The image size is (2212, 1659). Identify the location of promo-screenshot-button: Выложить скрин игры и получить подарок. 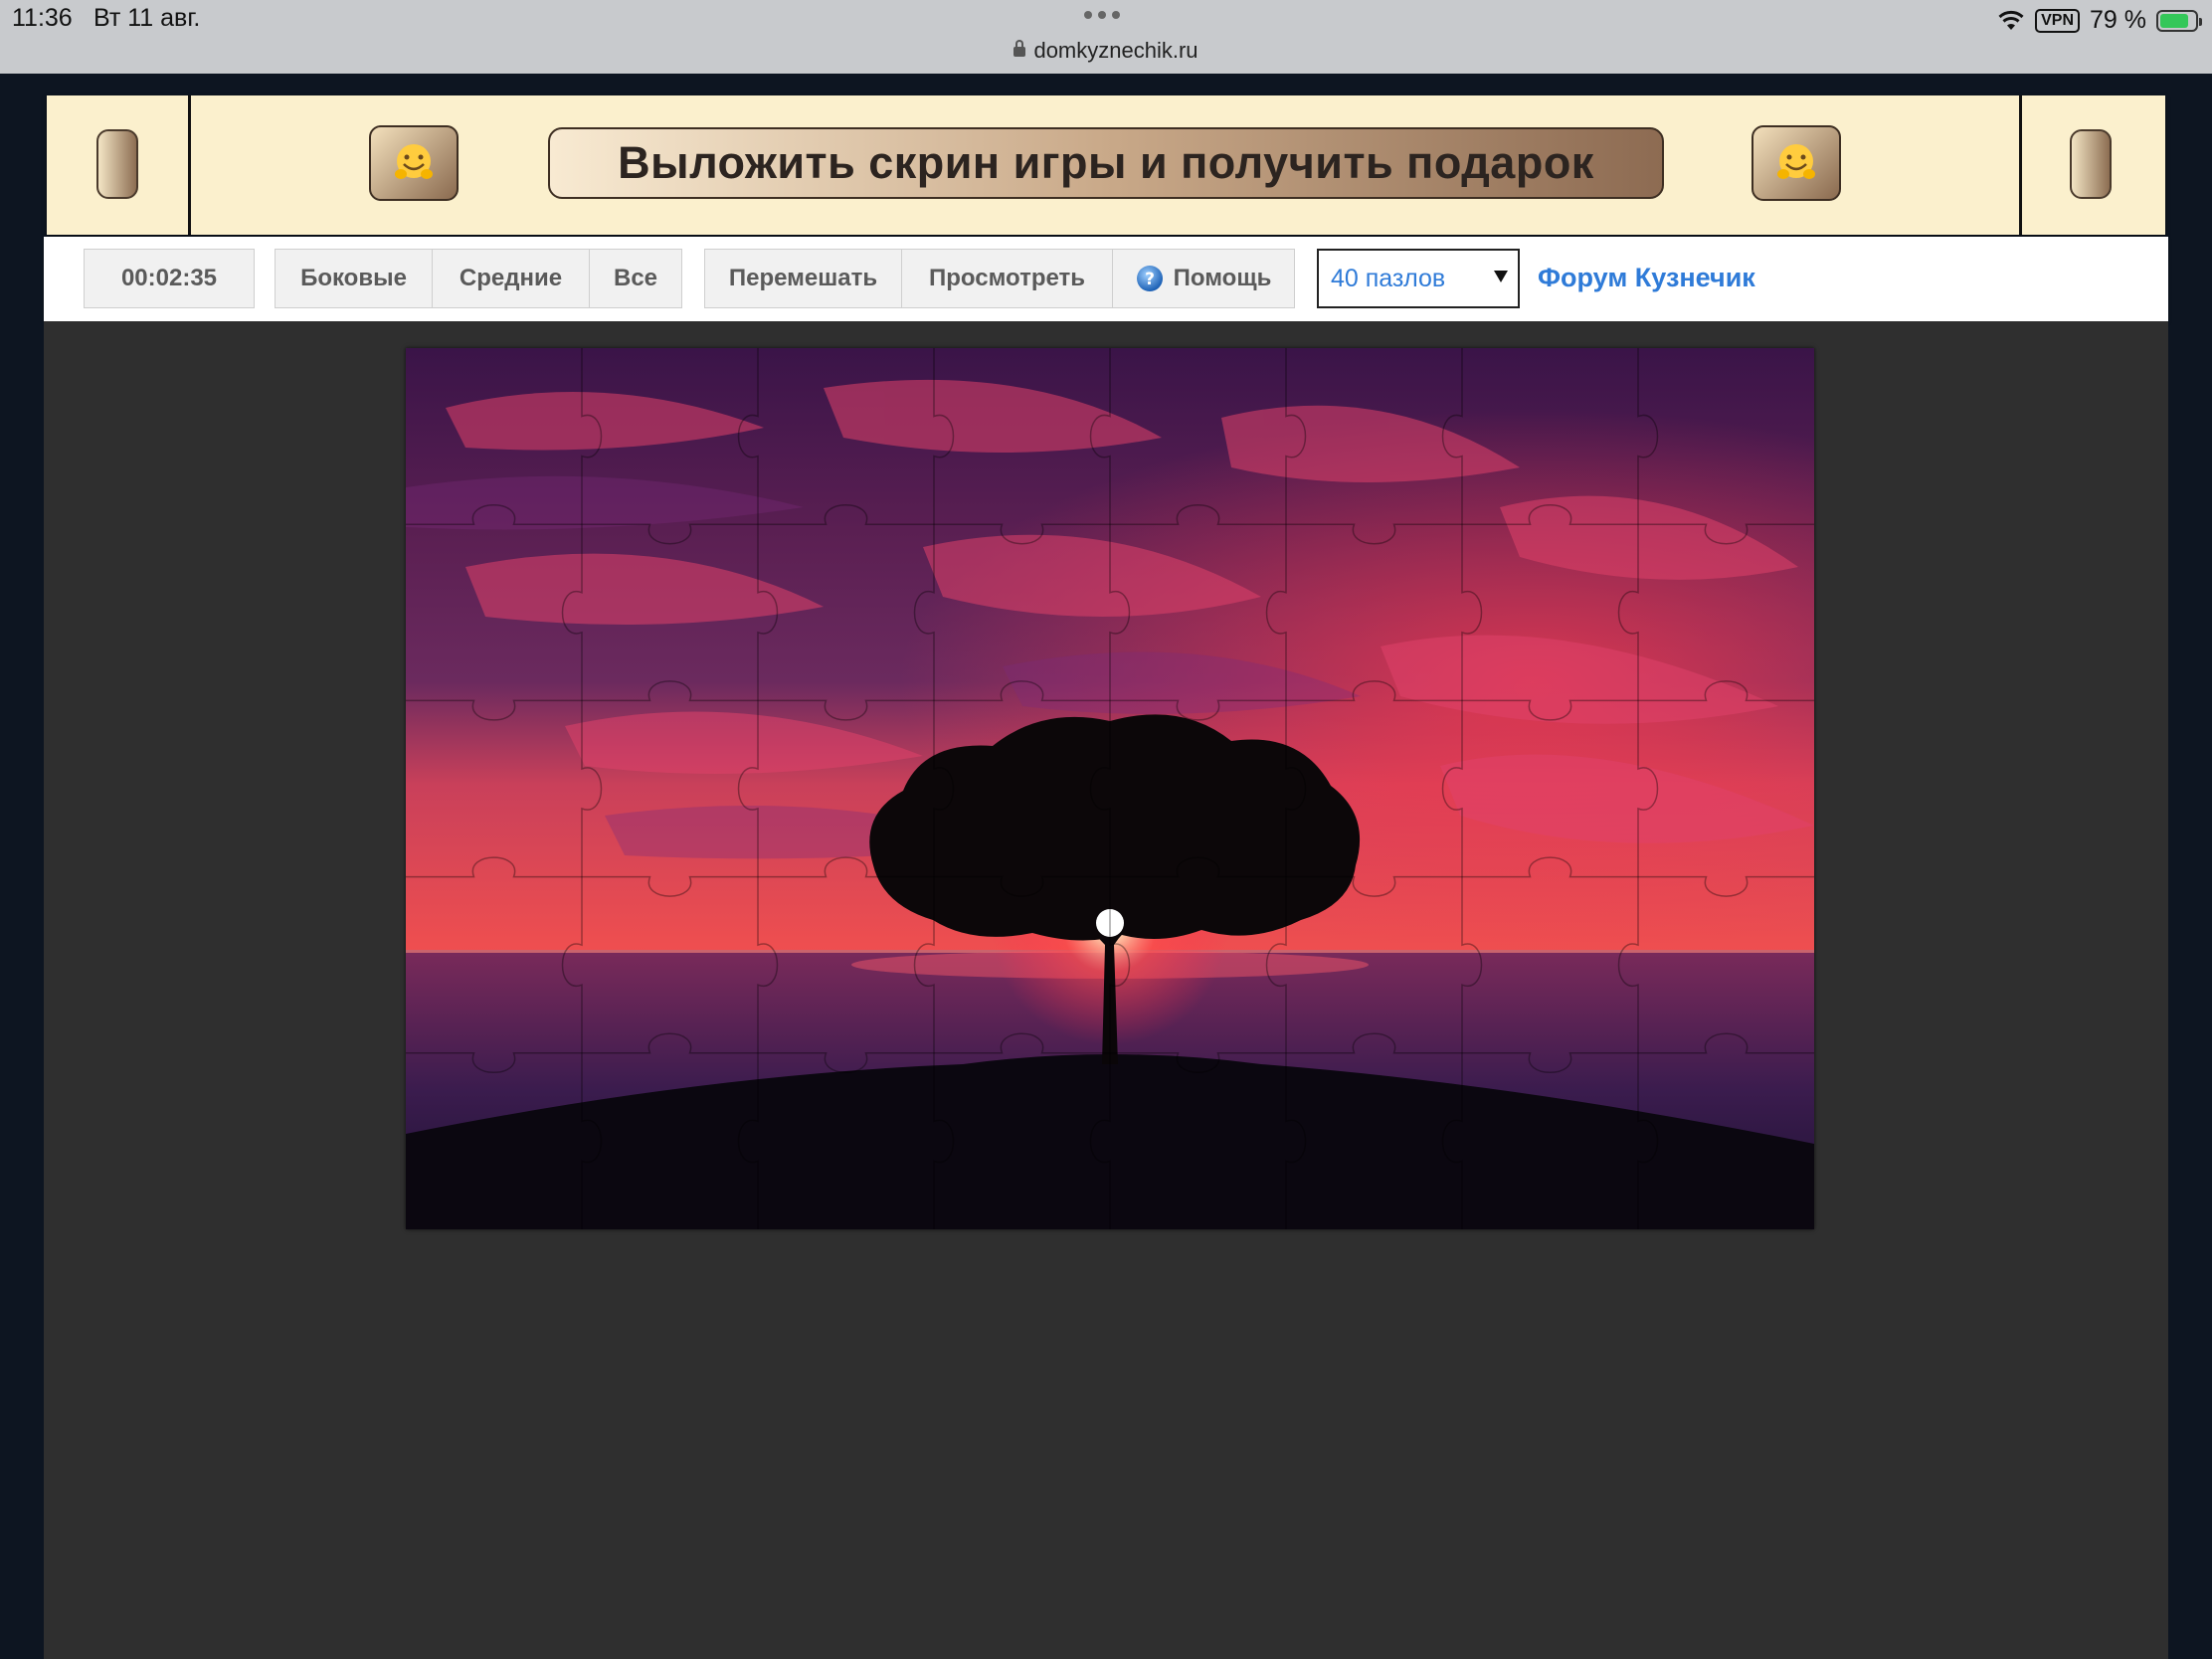
(1106, 163).